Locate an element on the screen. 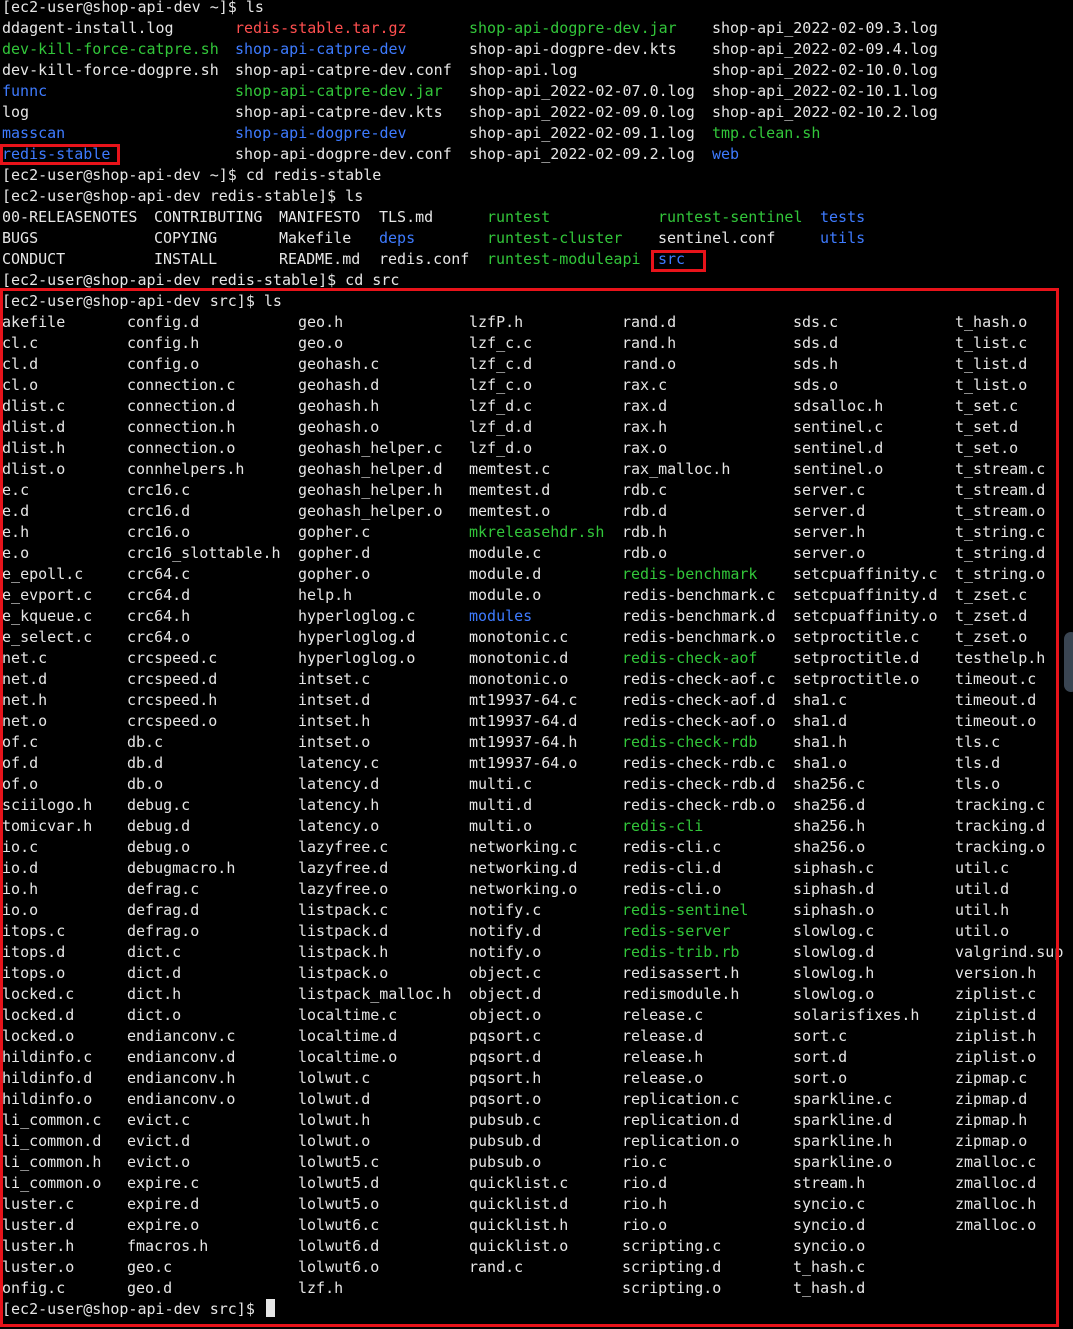 This screenshot has width=1073, height=1329. file-entry: cluster.d is located at coordinates (37, 1225).